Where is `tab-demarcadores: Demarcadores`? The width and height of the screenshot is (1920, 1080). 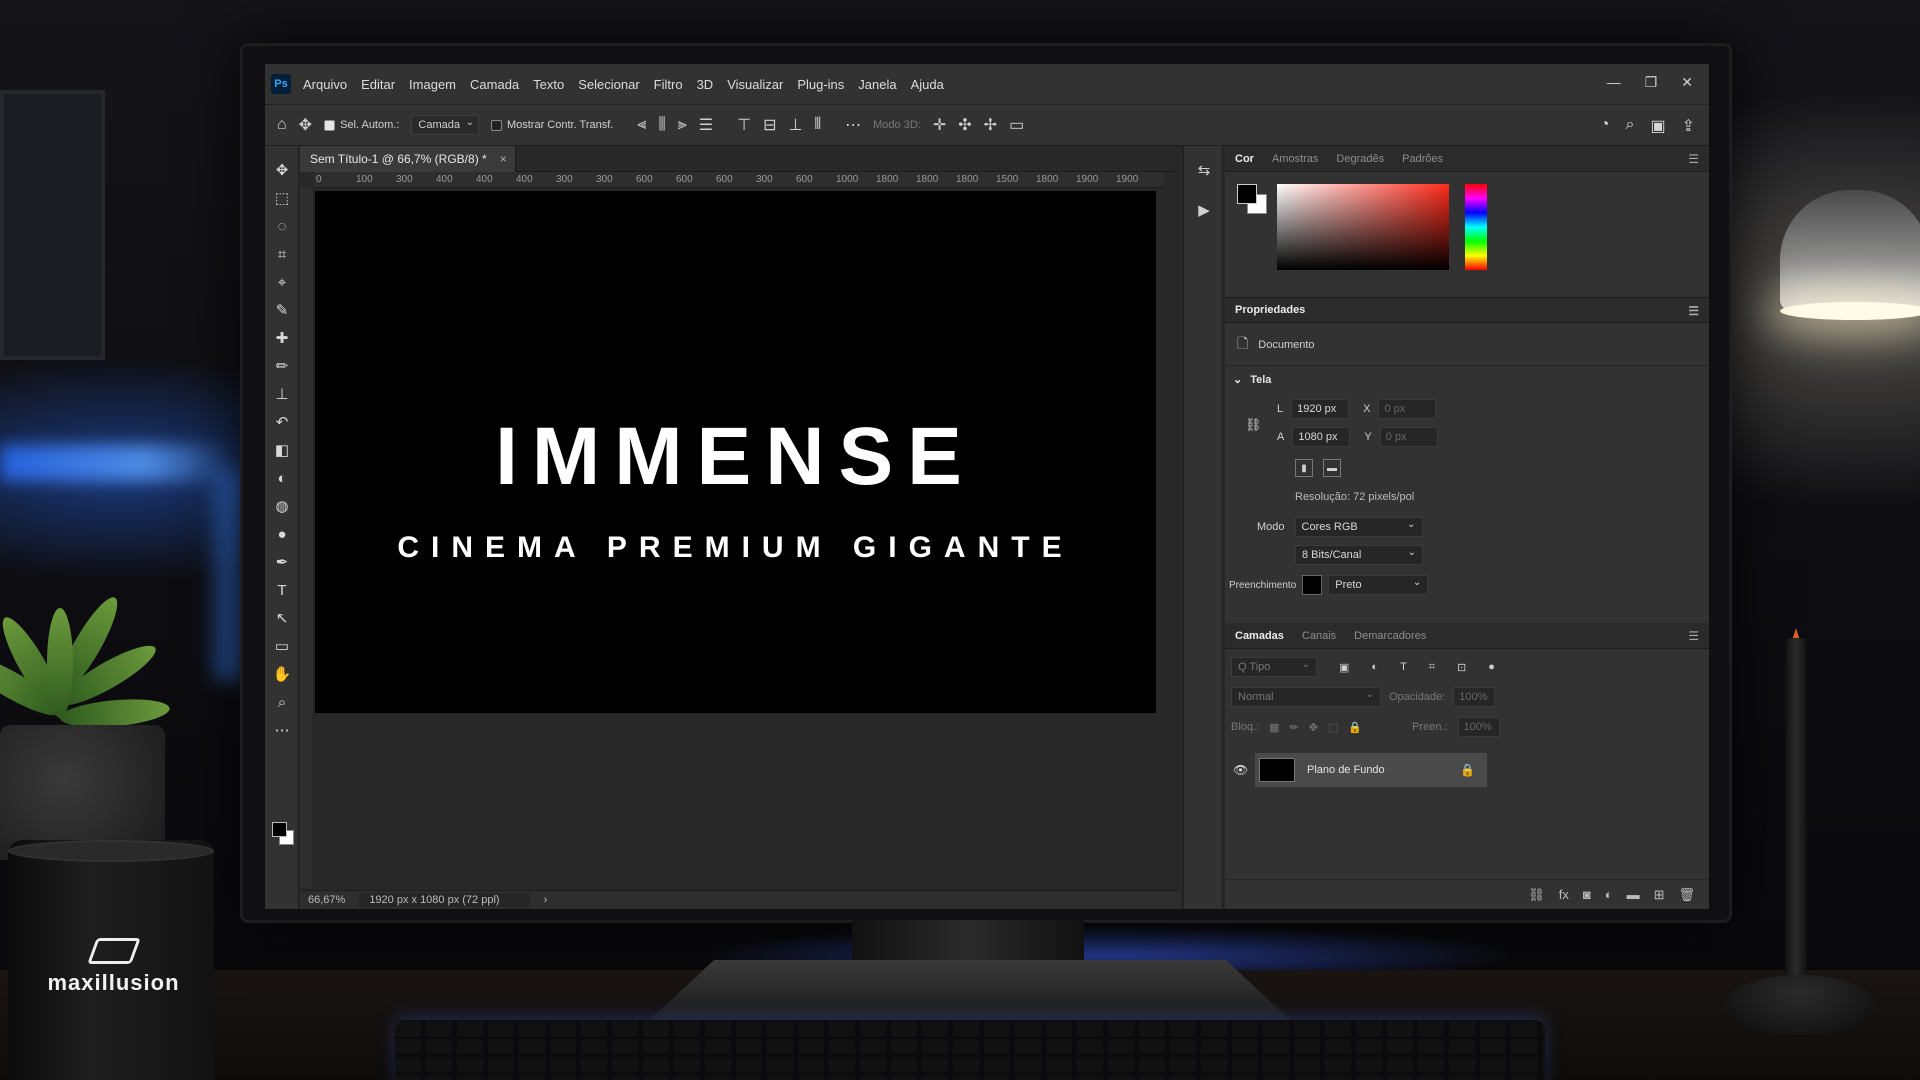
tab-demarcadores: Demarcadores is located at coordinates (1390, 636).